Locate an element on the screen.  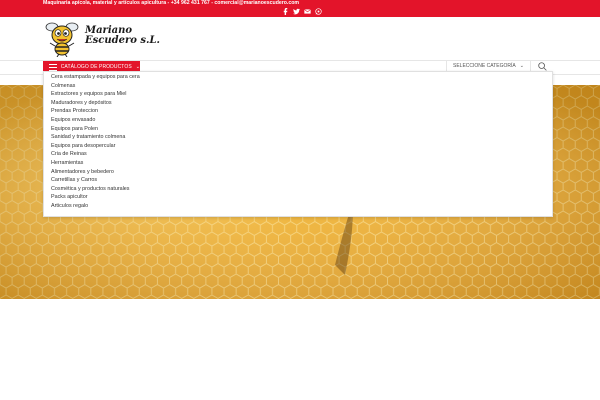
menu-item-sanidad: Sanidad y tratamiento colmena is located at coordinates (301, 137).